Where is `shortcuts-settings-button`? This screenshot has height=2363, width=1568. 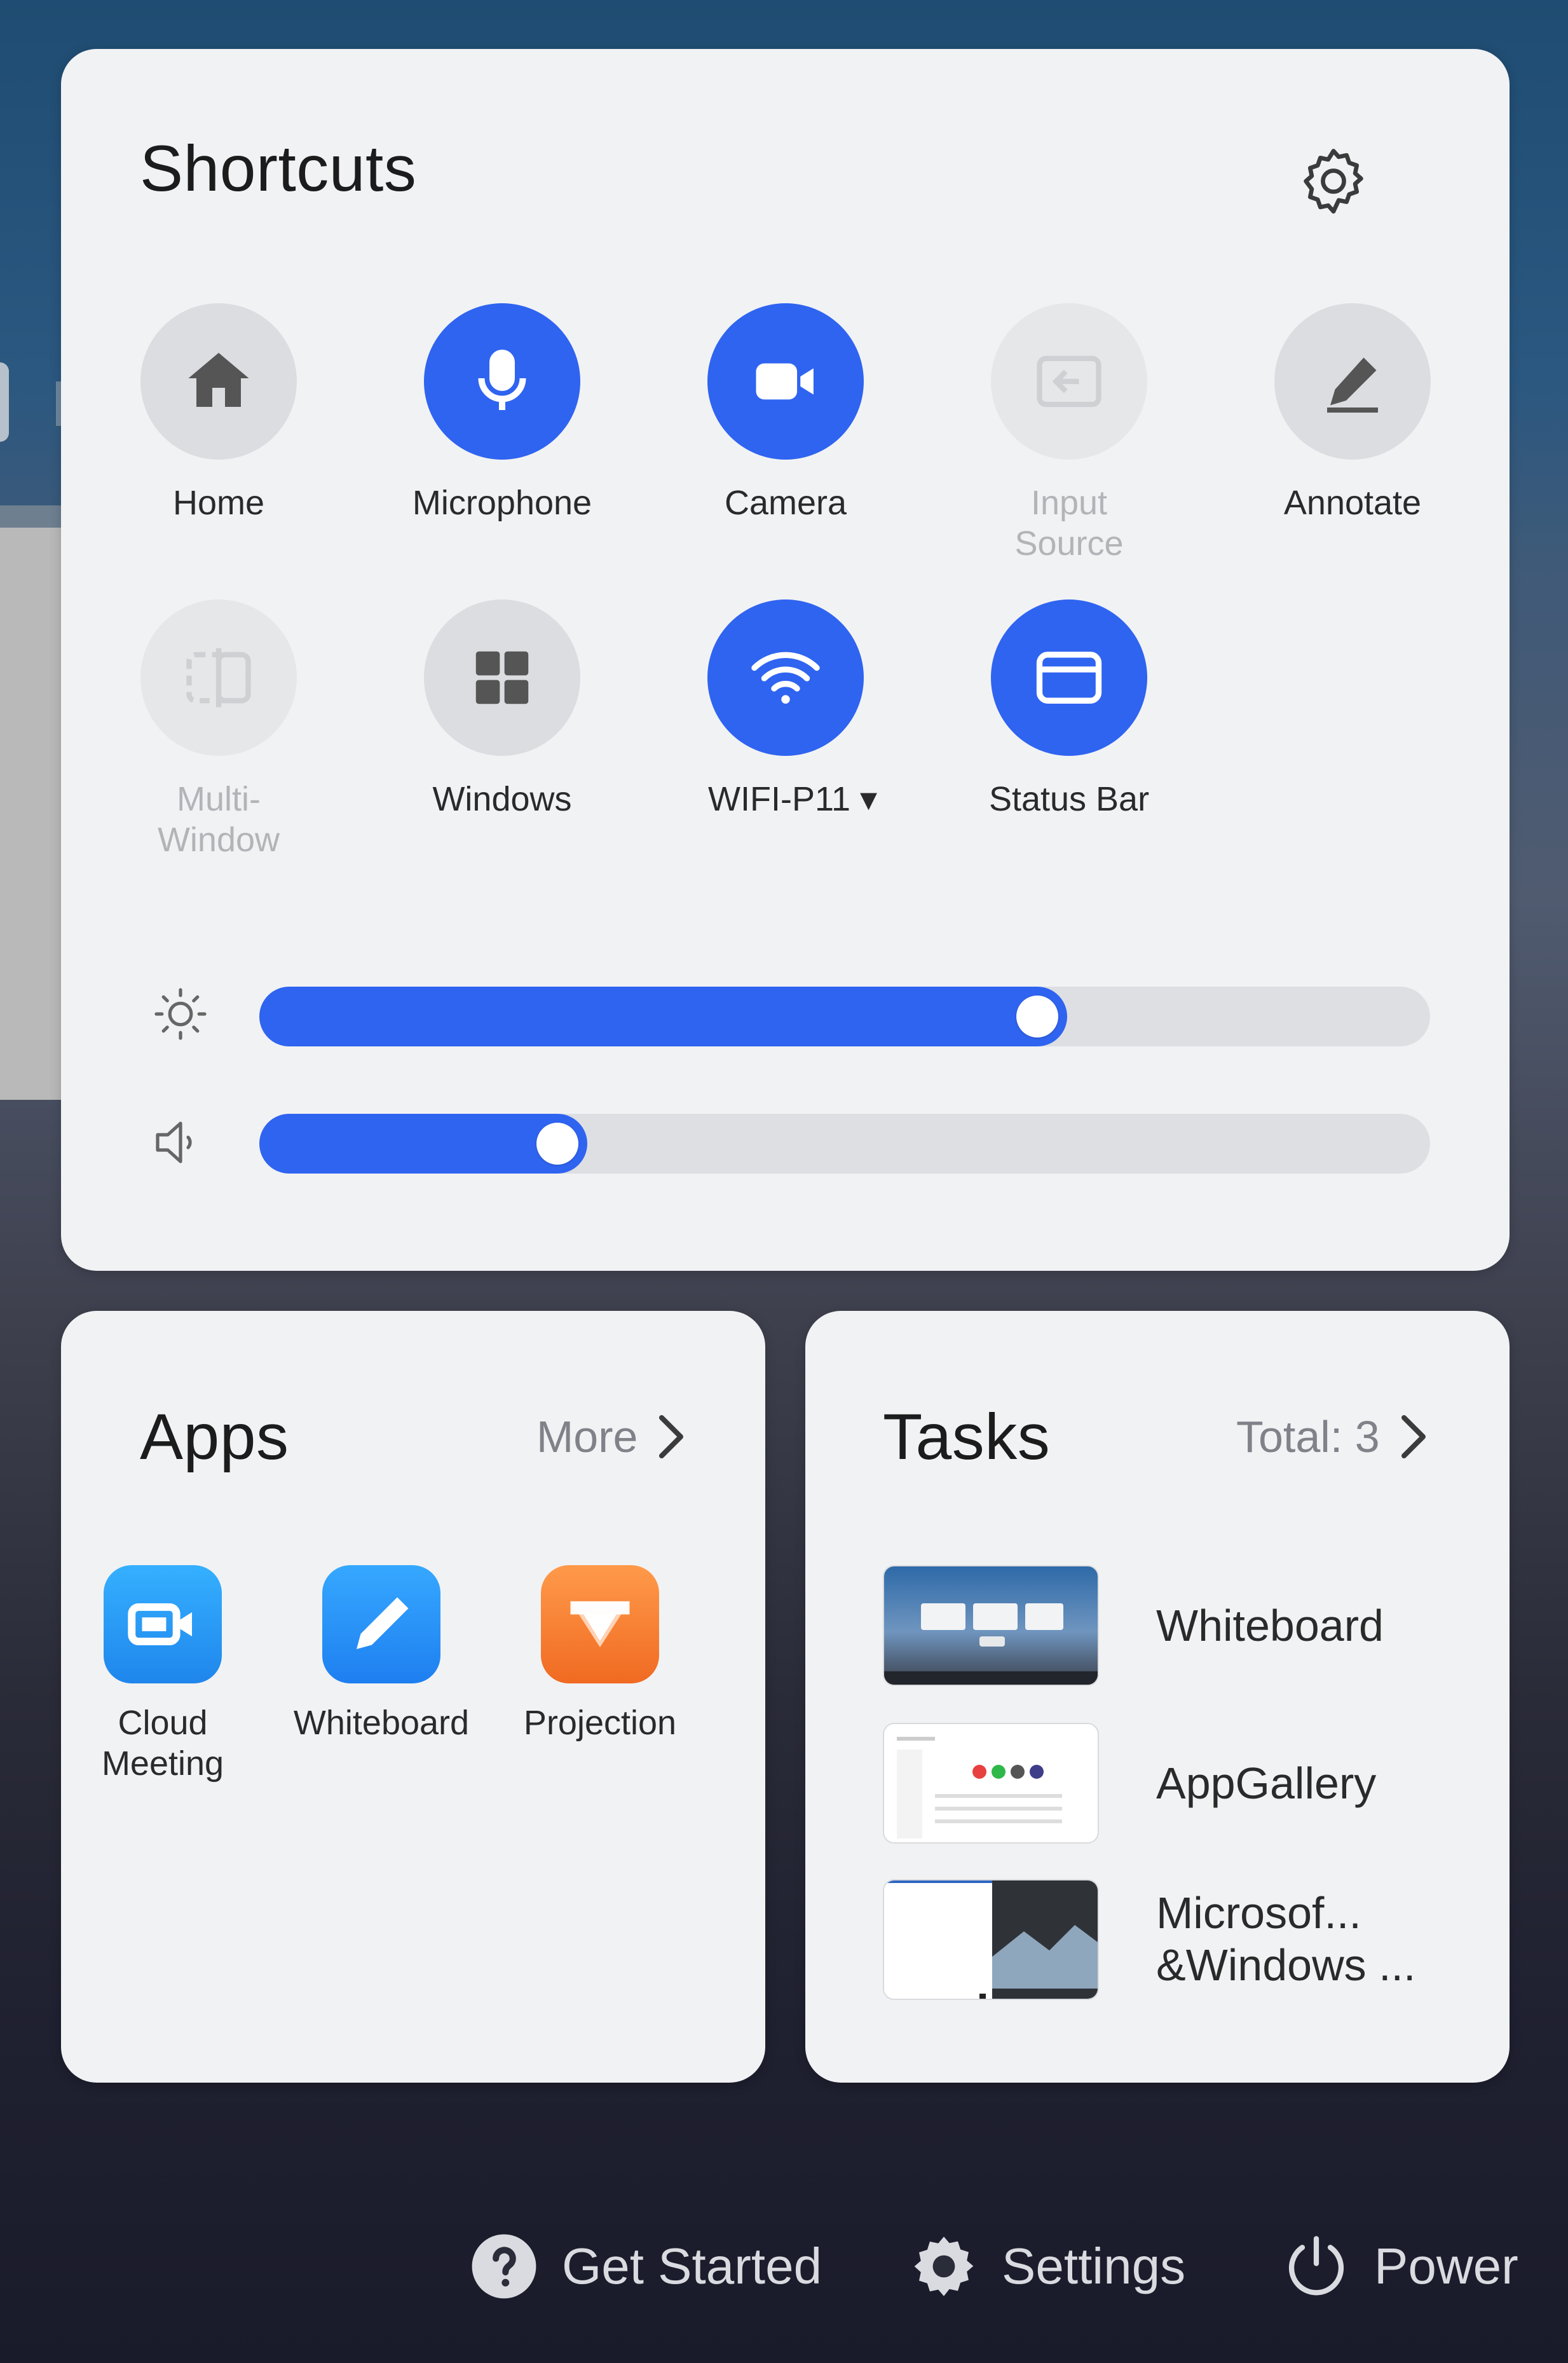
shortcuts-settings-button is located at coordinates (1333, 181).